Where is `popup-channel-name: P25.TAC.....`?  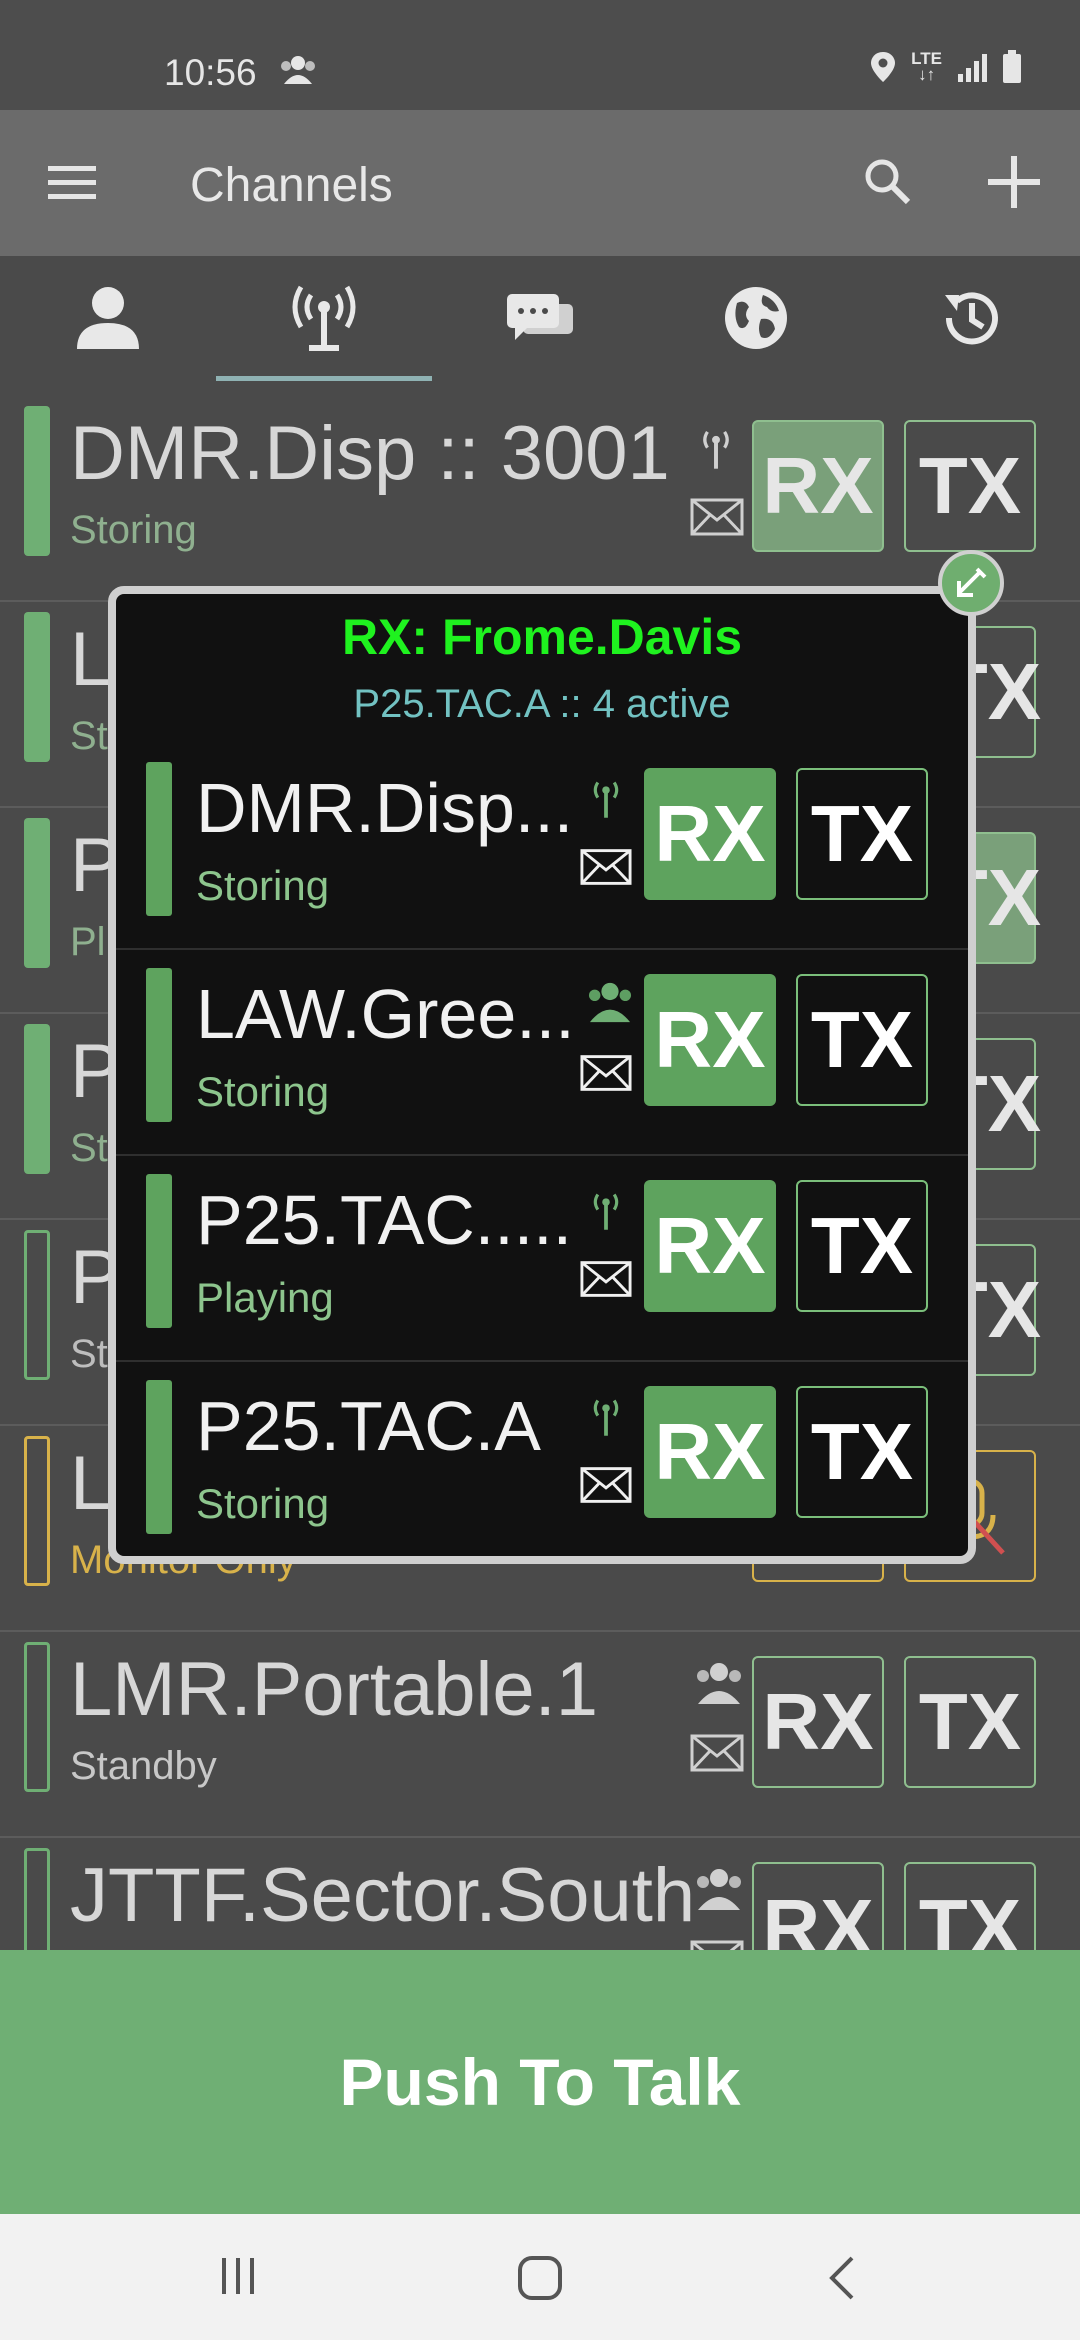
popup-channel-name: P25.TAC..... is located at coordinates (384, 1220).